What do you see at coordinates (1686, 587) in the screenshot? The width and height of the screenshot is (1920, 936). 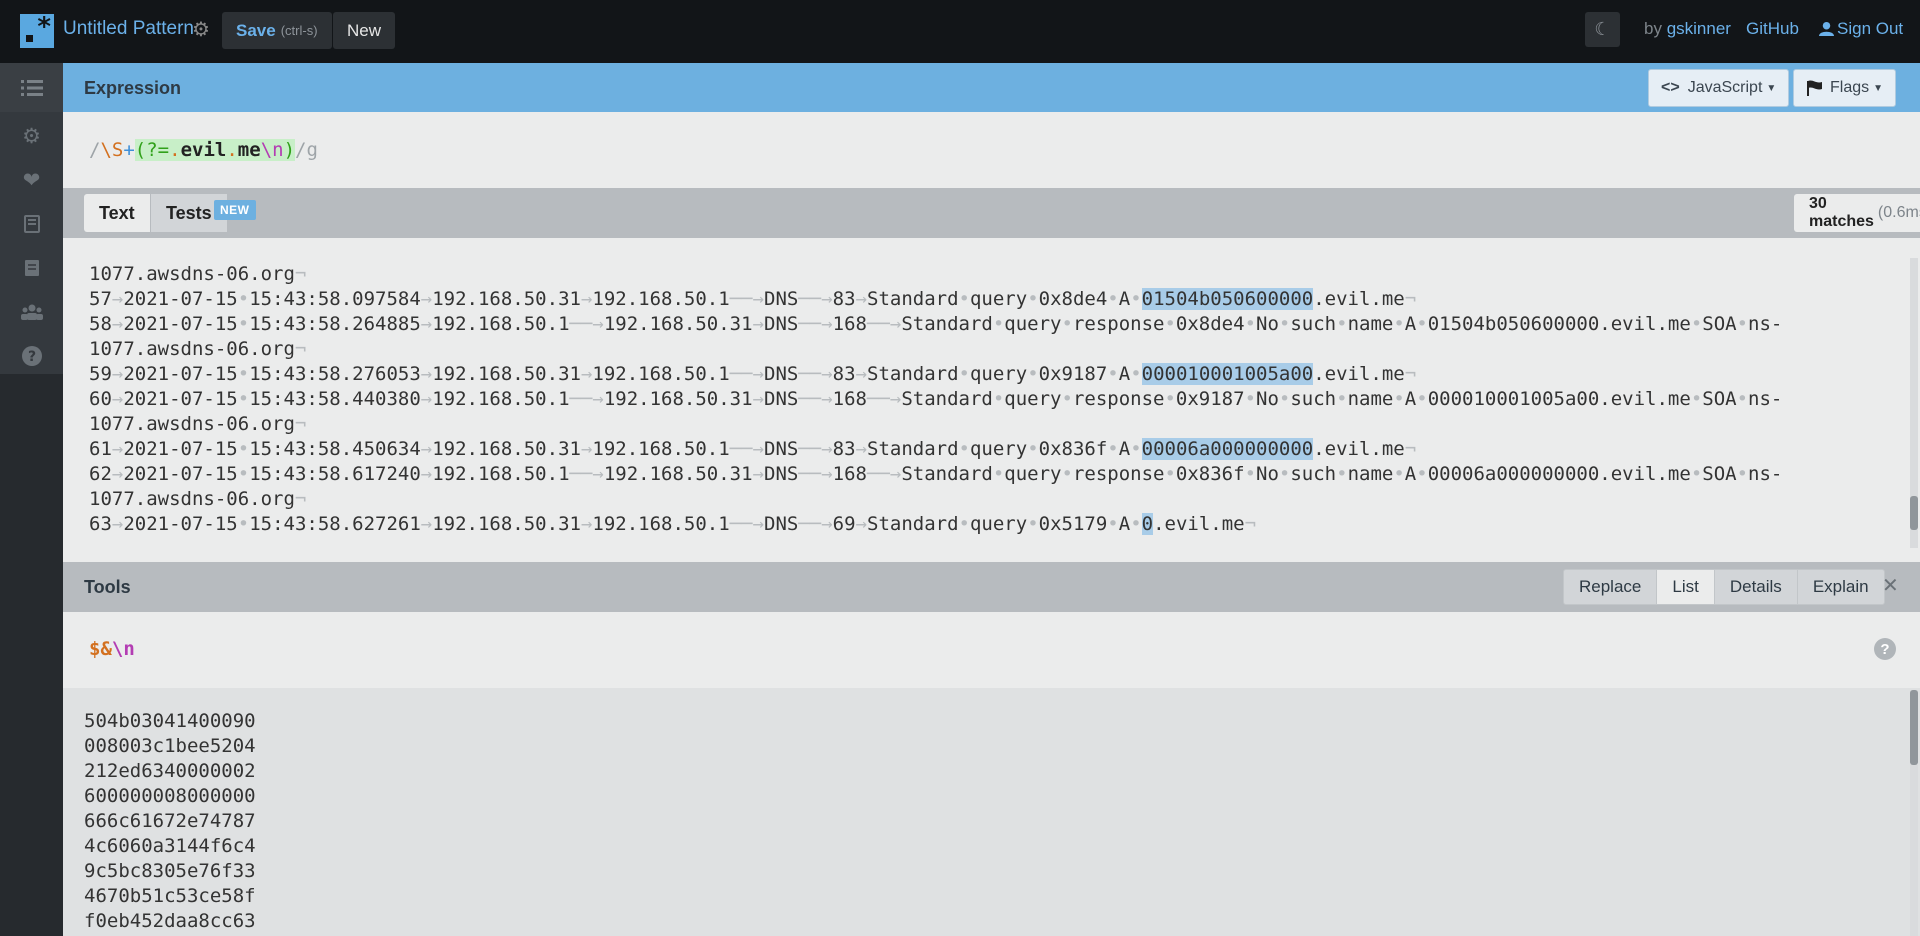 I see `tool-tab-list: List` at bounding box center [1686, 587].